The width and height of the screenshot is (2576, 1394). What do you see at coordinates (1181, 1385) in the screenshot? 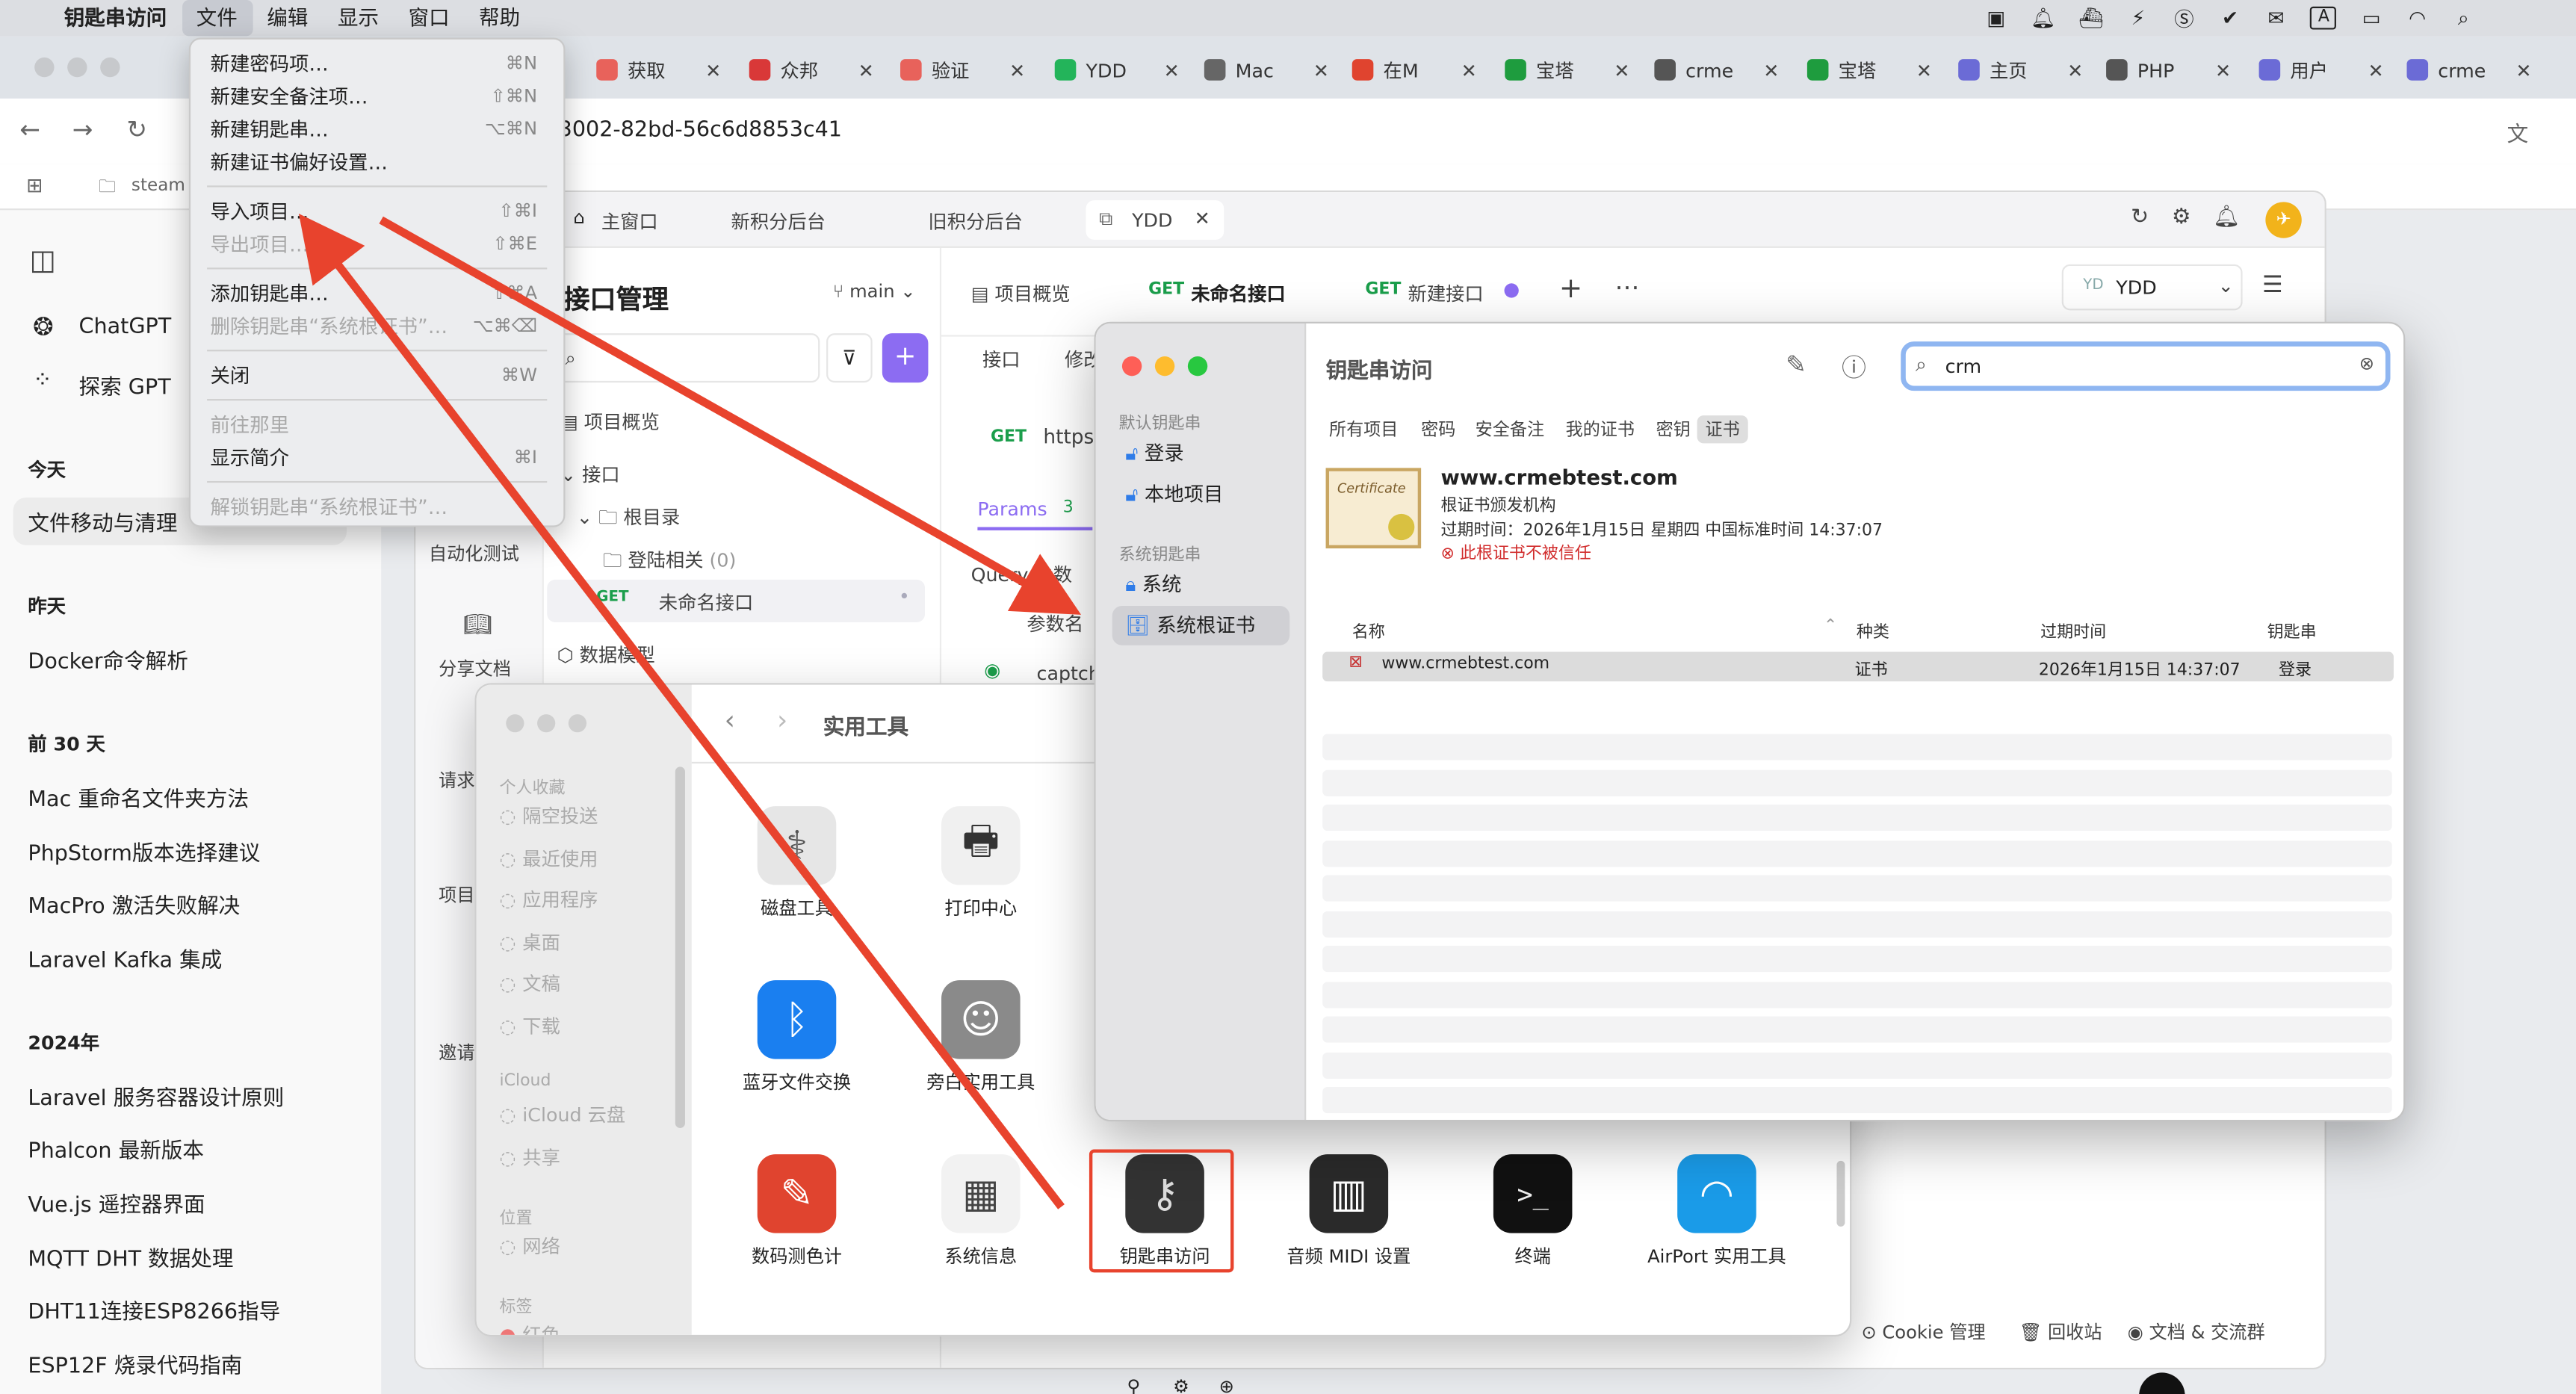
I see `gear-icon: ⚙` at bounding box center [1181, 1385].